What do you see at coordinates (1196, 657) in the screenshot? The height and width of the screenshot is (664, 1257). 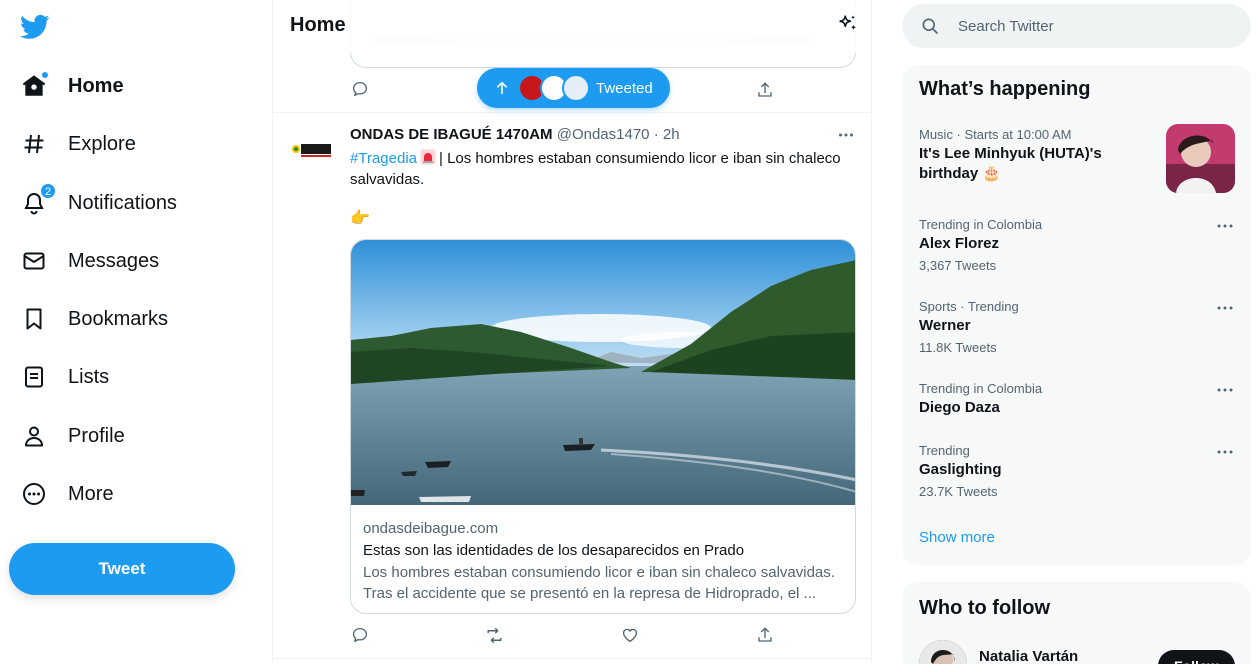 I see `follow-button: Follow` at bounding box center [1196, 657].